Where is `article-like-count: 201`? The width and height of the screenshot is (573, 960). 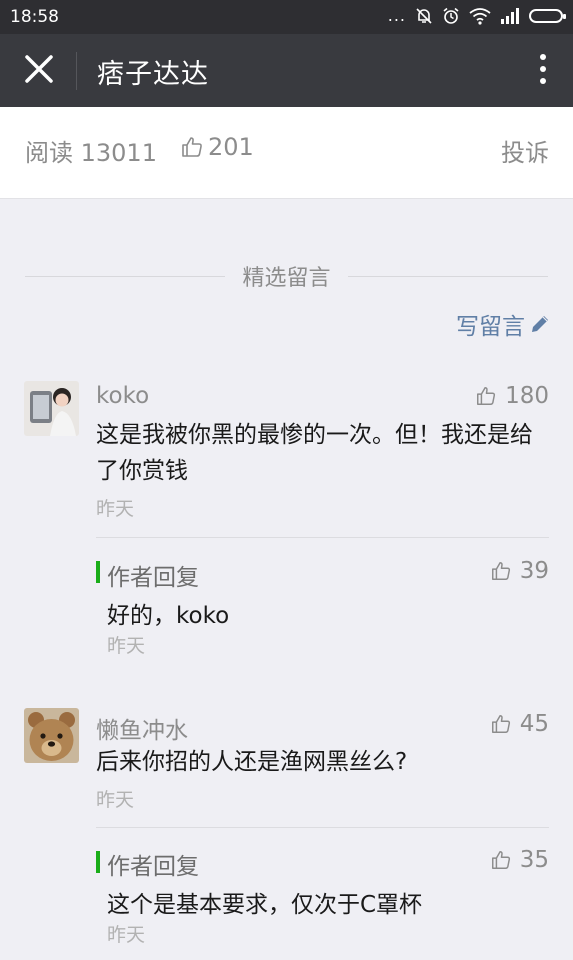 article-like-count: 201 is located at coordinates (231, 147).